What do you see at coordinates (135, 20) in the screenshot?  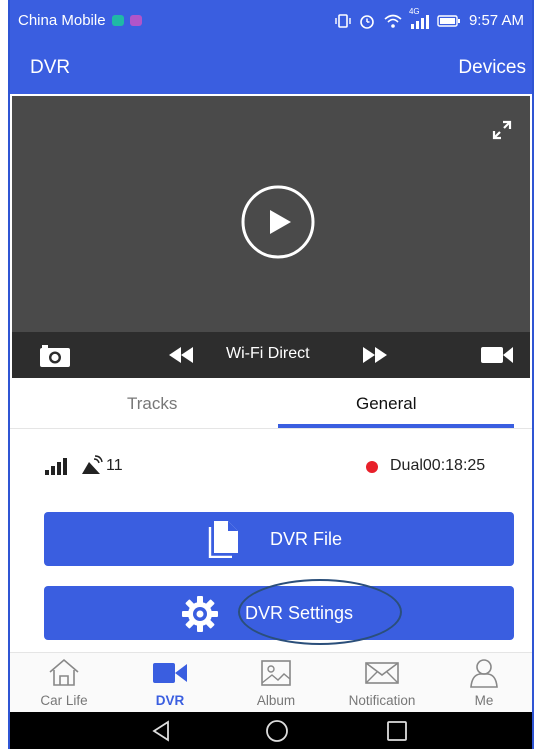 I see `gallery-app-icon` at bounding box center [135, 20].